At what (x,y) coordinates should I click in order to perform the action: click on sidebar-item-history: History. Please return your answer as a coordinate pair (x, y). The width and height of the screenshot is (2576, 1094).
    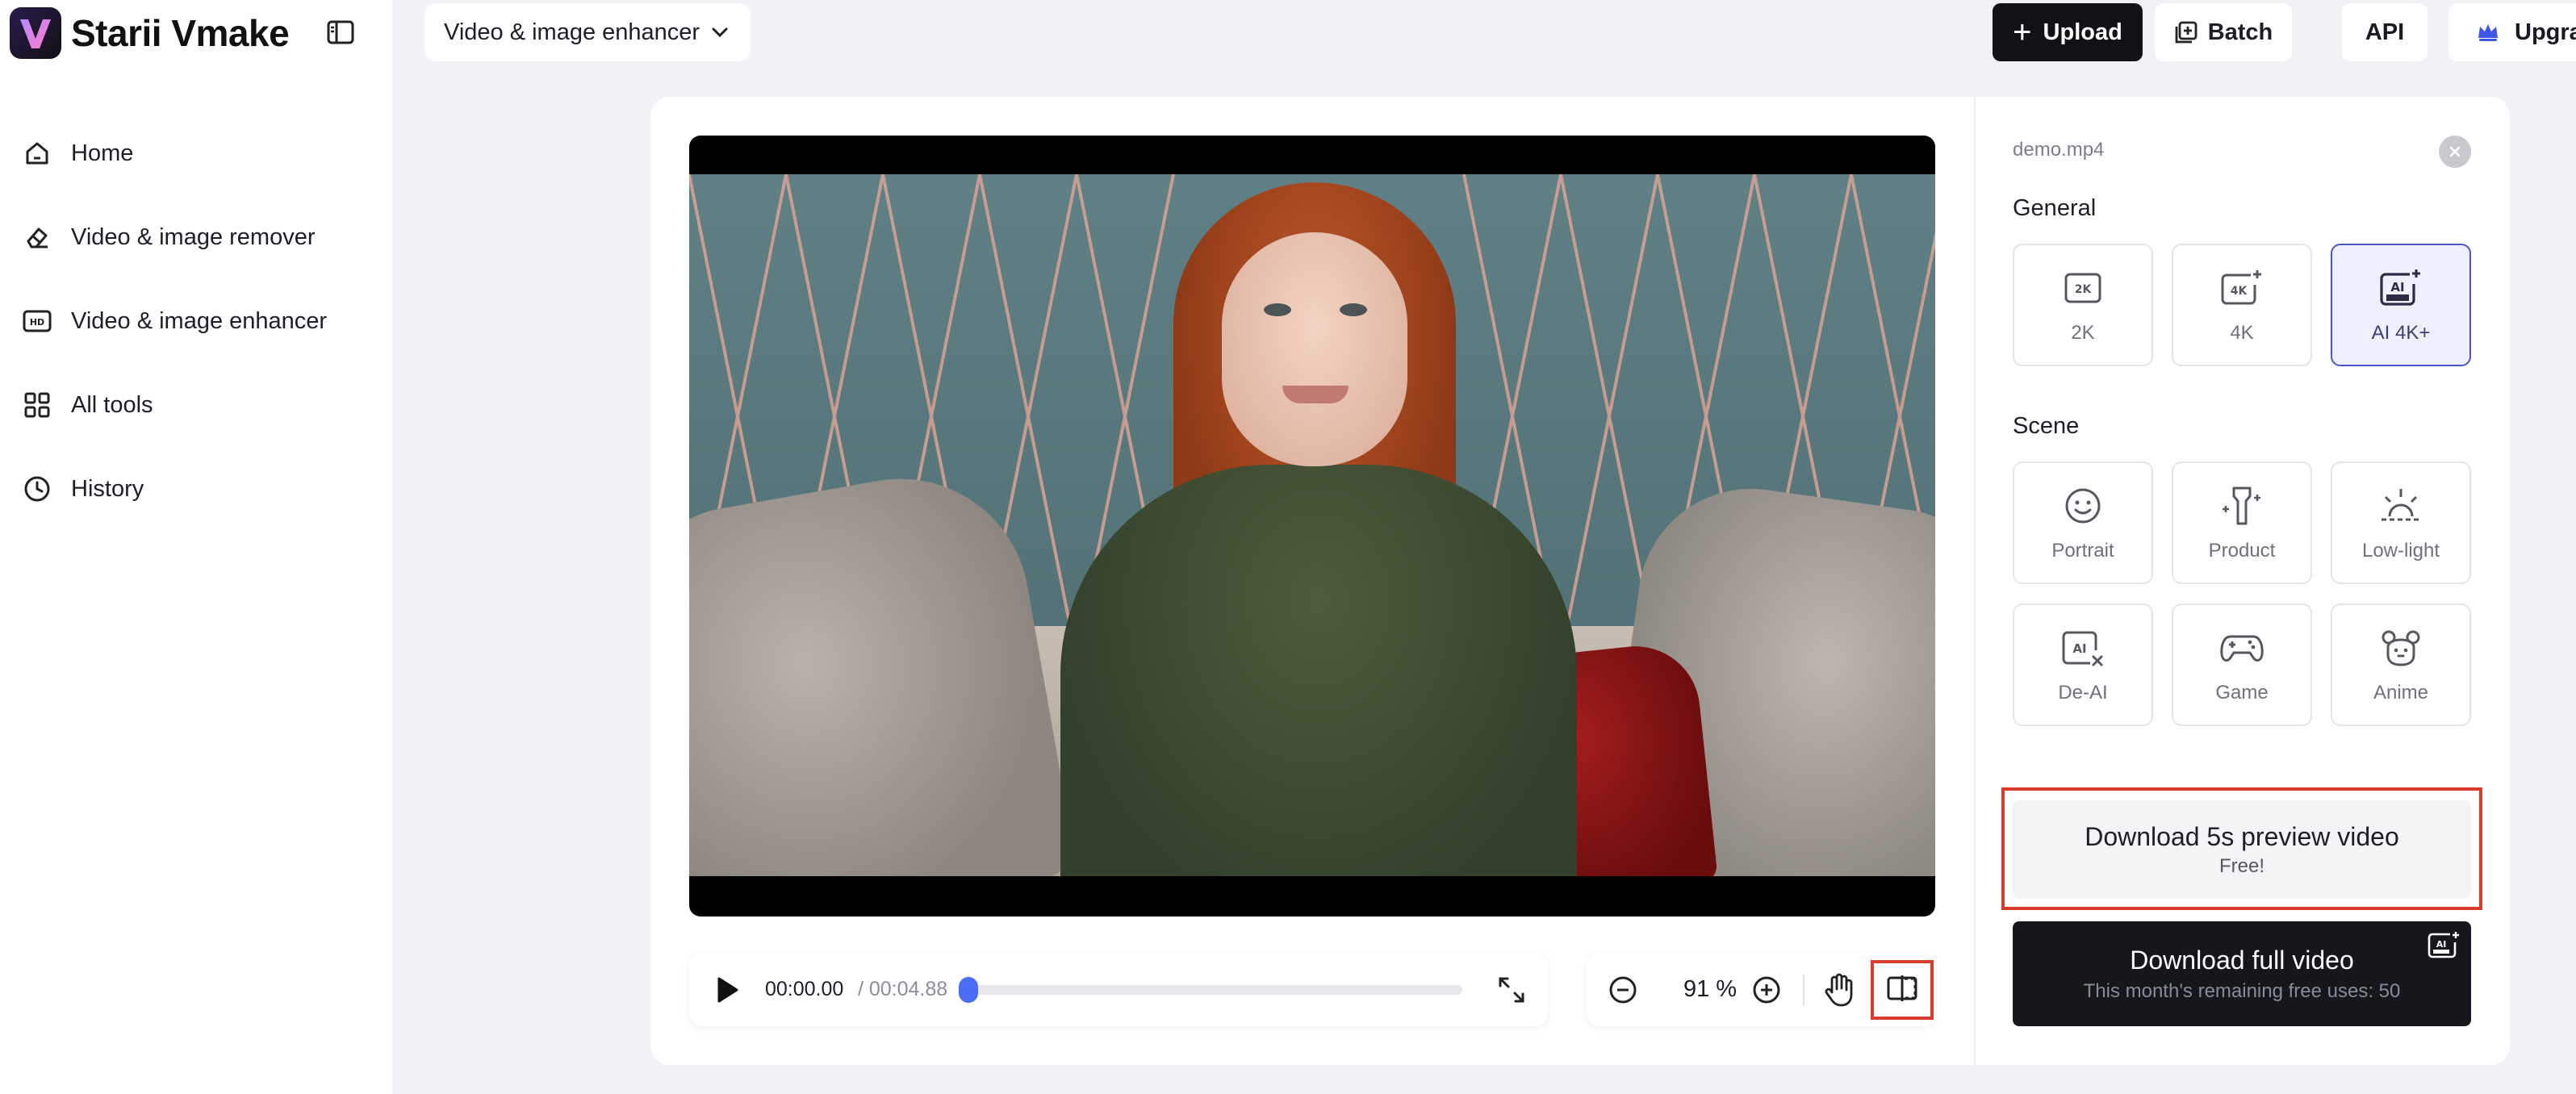
    Looking at the image, I should click on (196, 489).